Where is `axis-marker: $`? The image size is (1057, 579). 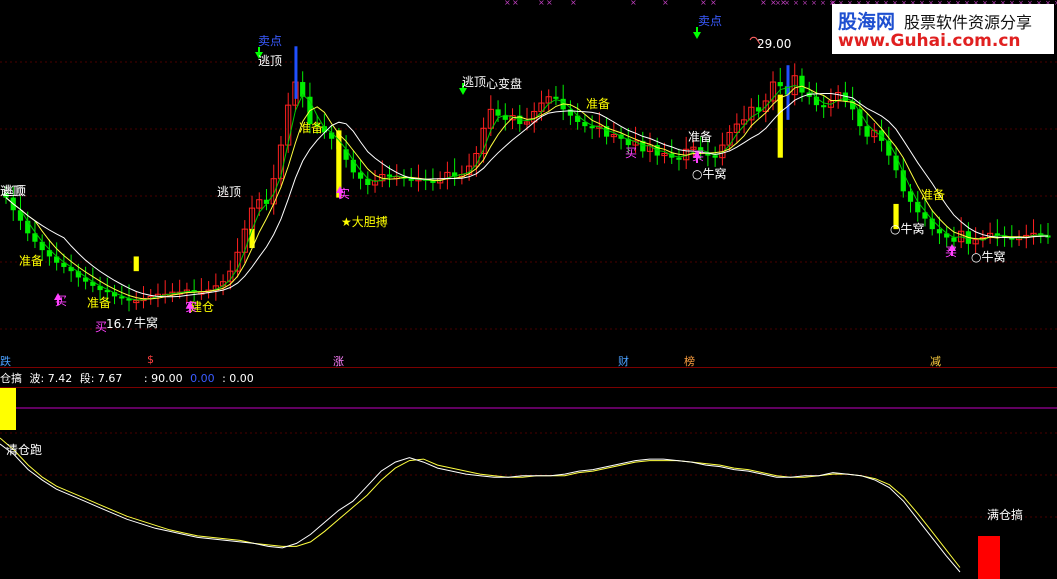
axis-marker: $ is located at coordinates (150, 359).